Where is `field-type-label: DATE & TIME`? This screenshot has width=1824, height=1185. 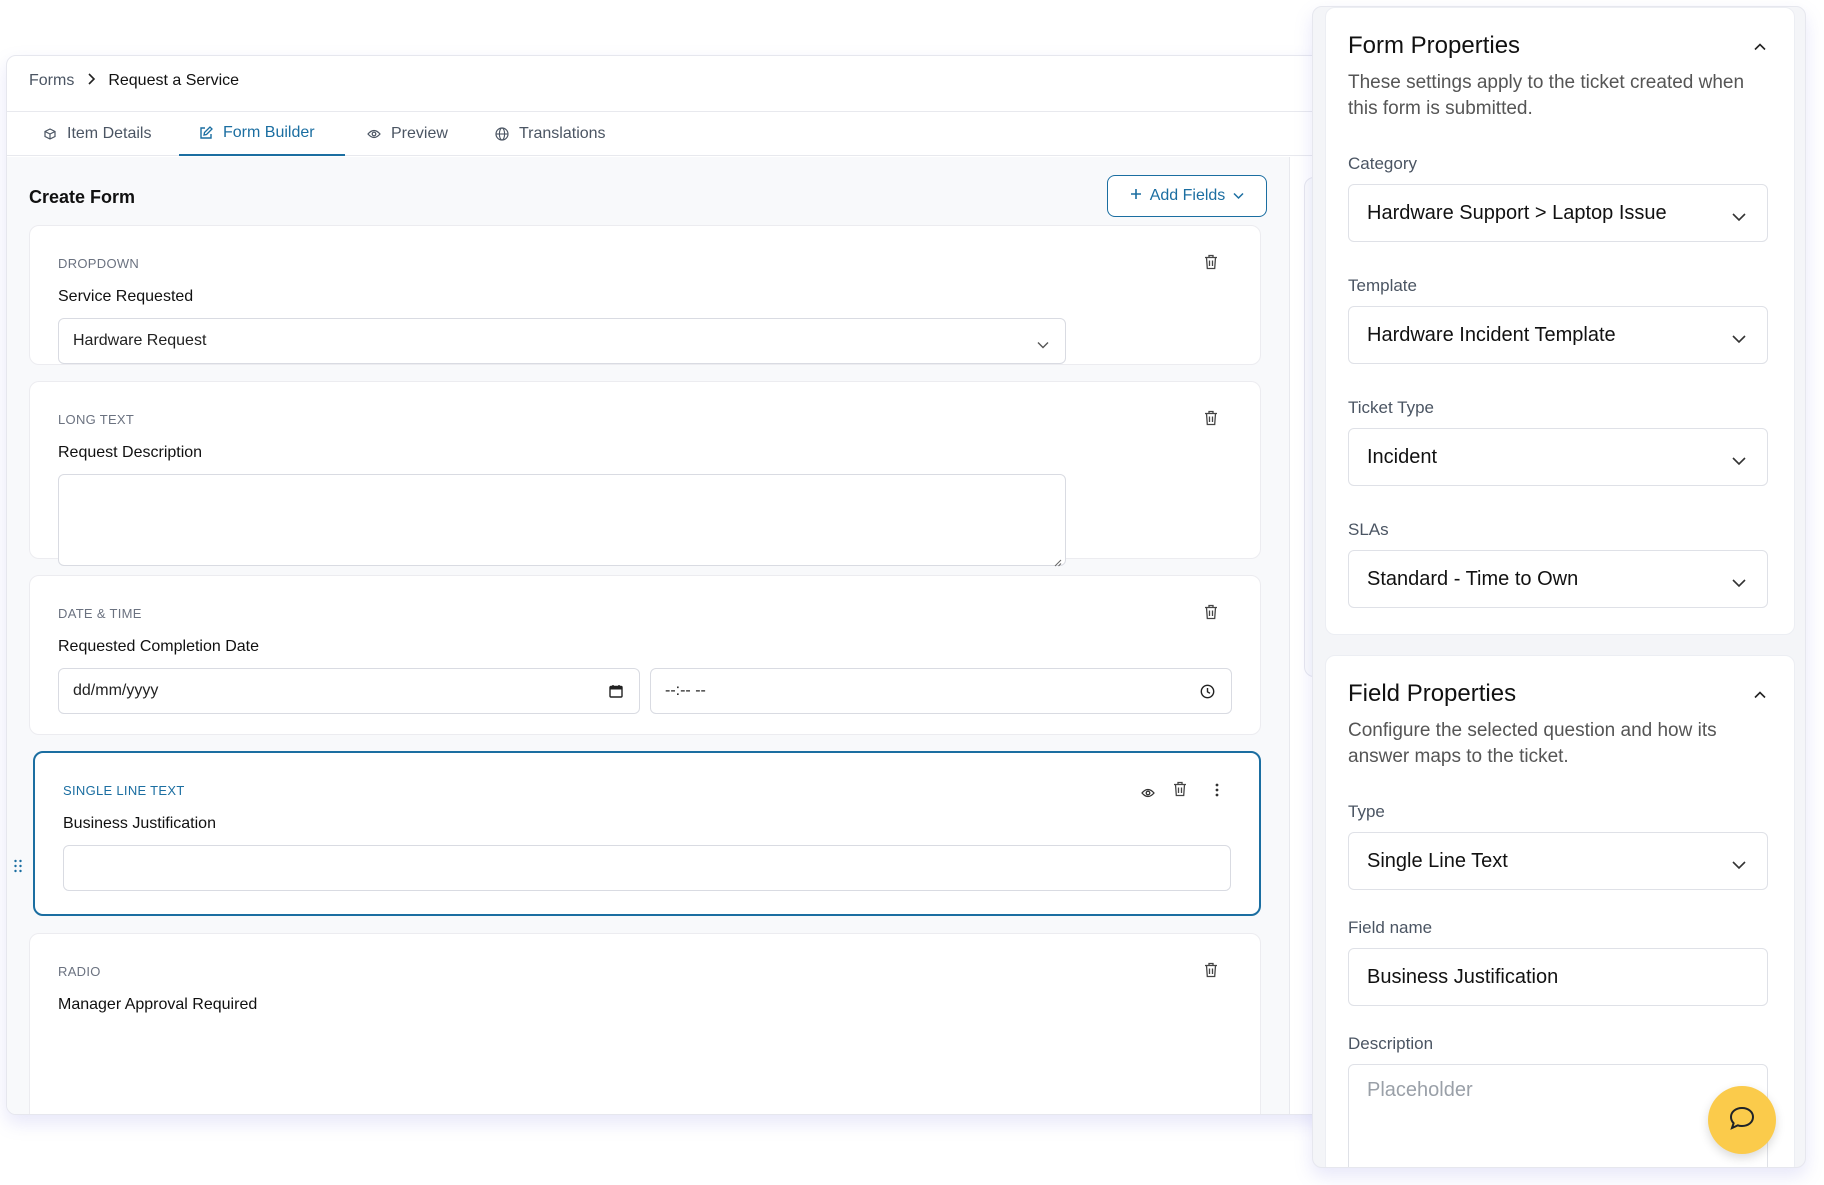
field-type-label: DATE & TIME is located at coordinates (100, 613).